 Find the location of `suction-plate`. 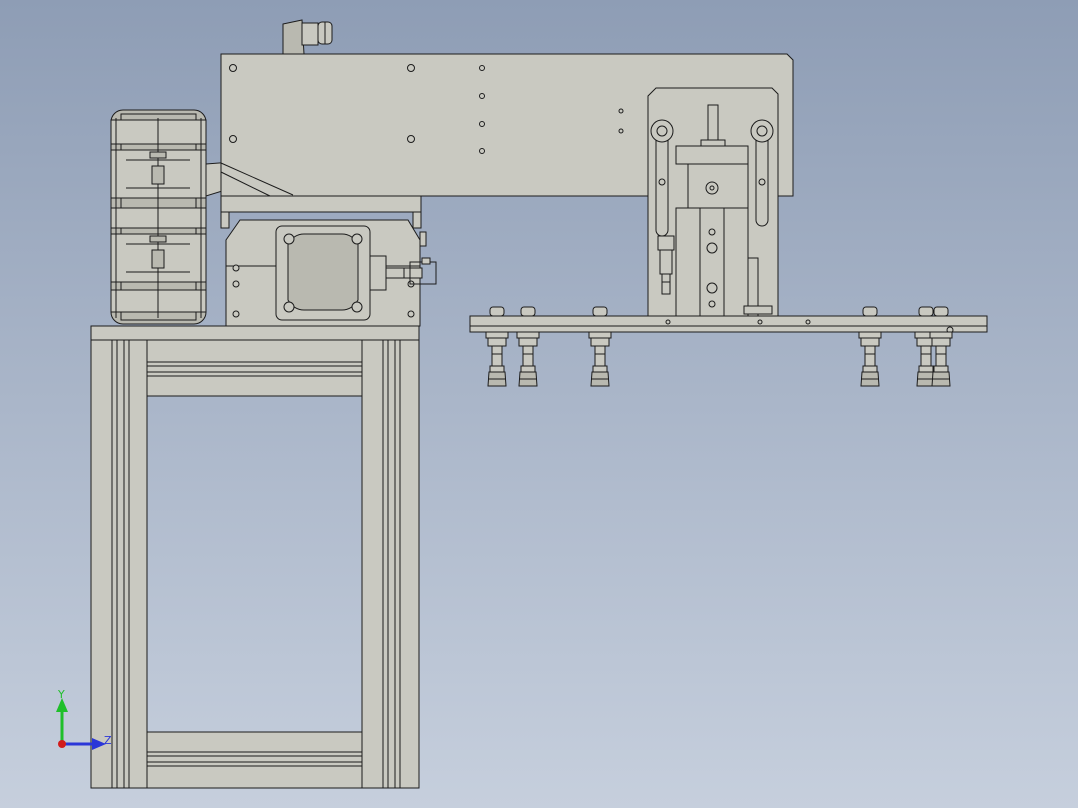

suction-plate is located at coordinates (728, 324).